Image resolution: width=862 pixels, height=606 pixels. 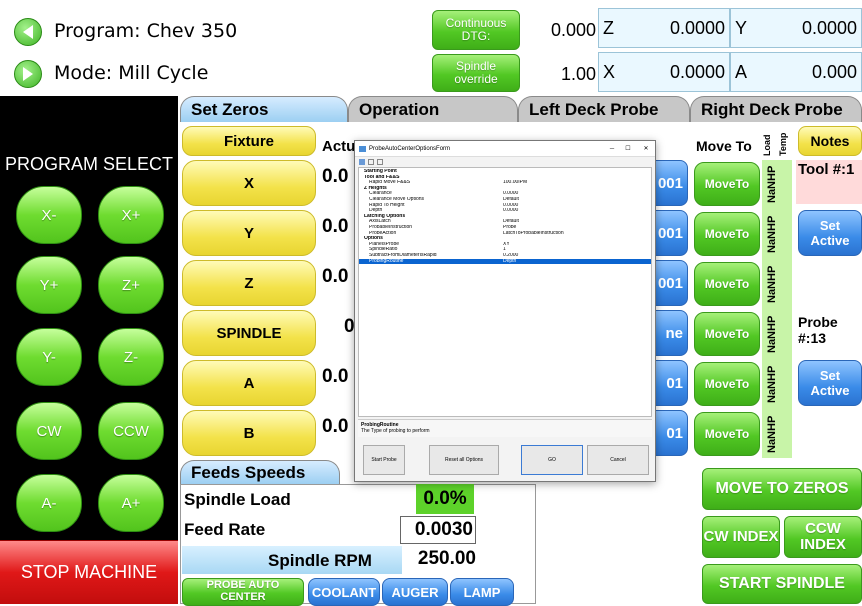 I want to click on move-to-x-button: MoveTo, so click(x=727, y=184).